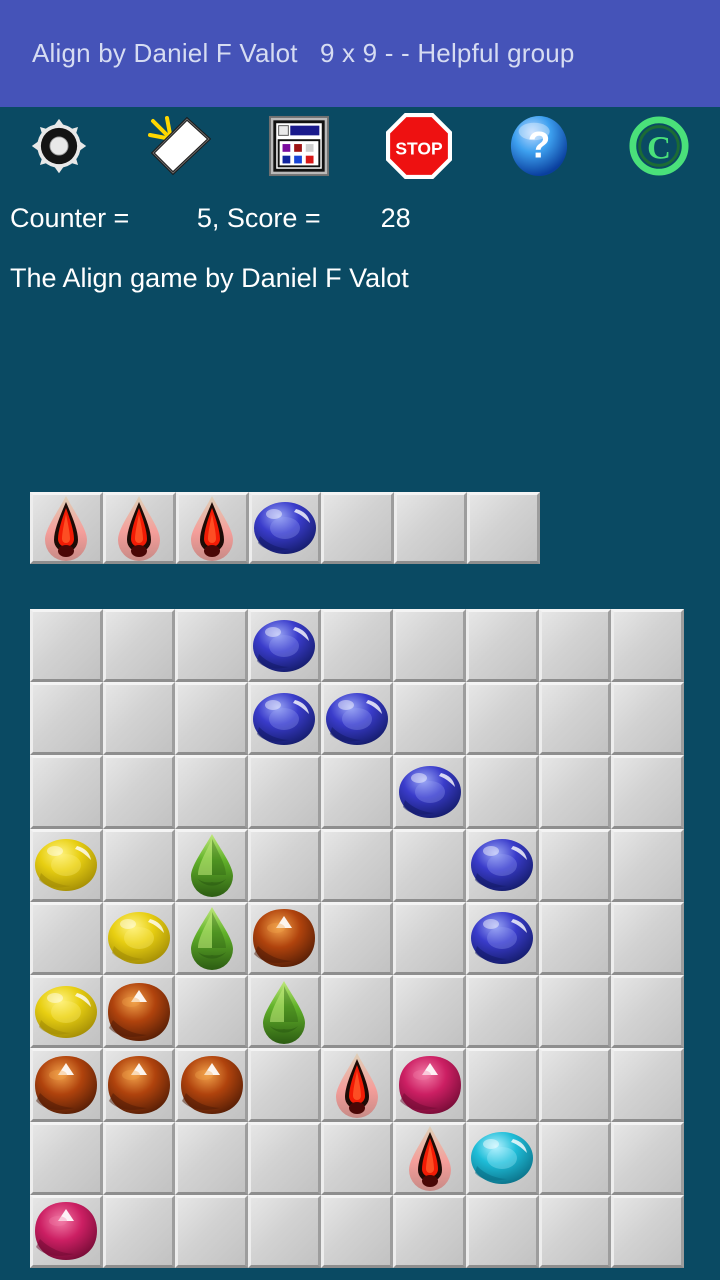  I want to click on new-game-icon, so click(179, 146).